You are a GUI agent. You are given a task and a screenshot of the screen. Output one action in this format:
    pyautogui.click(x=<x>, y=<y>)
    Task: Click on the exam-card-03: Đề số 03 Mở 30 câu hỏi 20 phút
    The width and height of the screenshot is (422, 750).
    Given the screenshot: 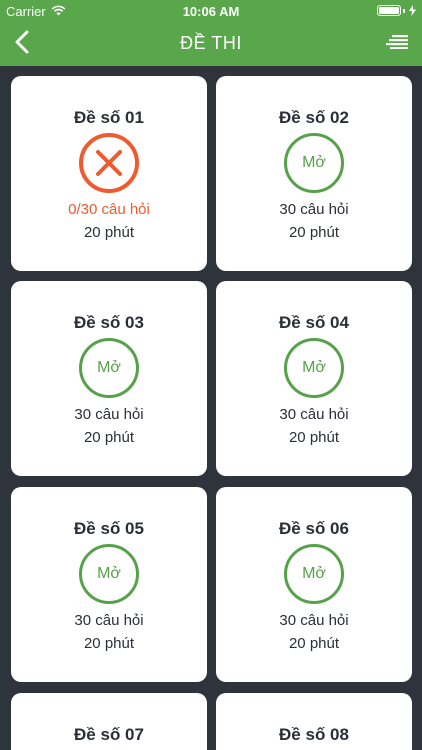 What is the action you would take?
    pyautogui.click(x=109, y=378)
    